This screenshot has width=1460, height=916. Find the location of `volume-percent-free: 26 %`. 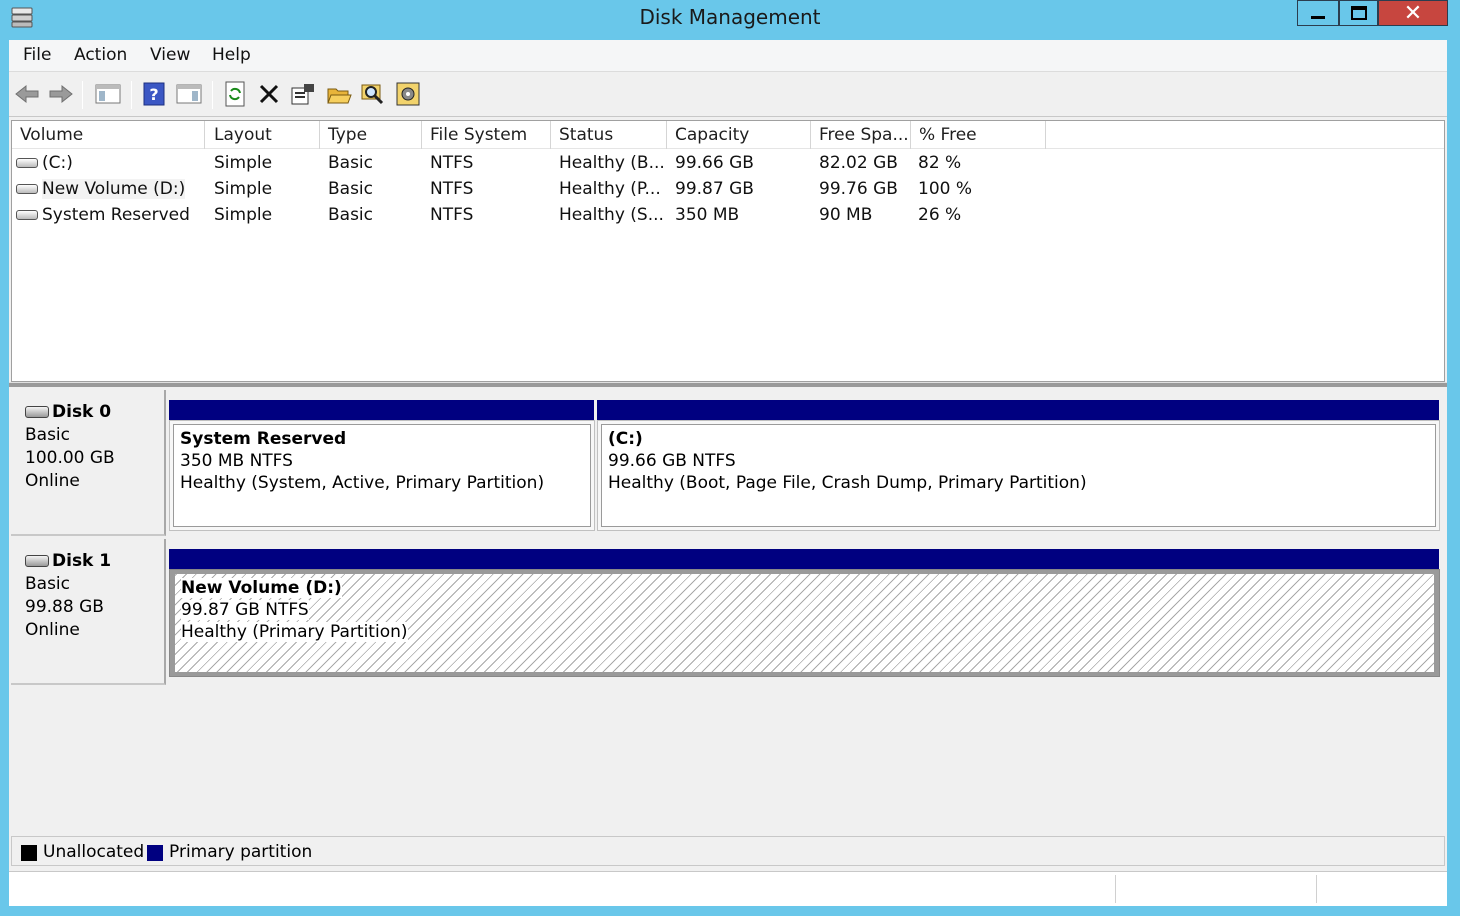

volume-percent-free: 26 % is located at coordinates (940, 215).